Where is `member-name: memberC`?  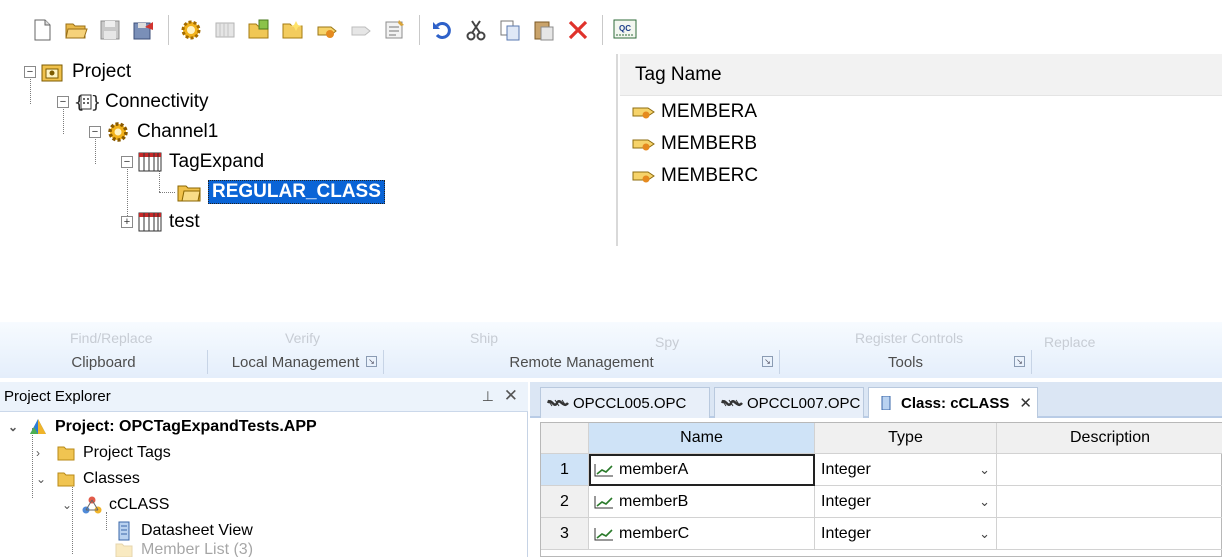
member-name: memberC is located at coordinates (654, 533).